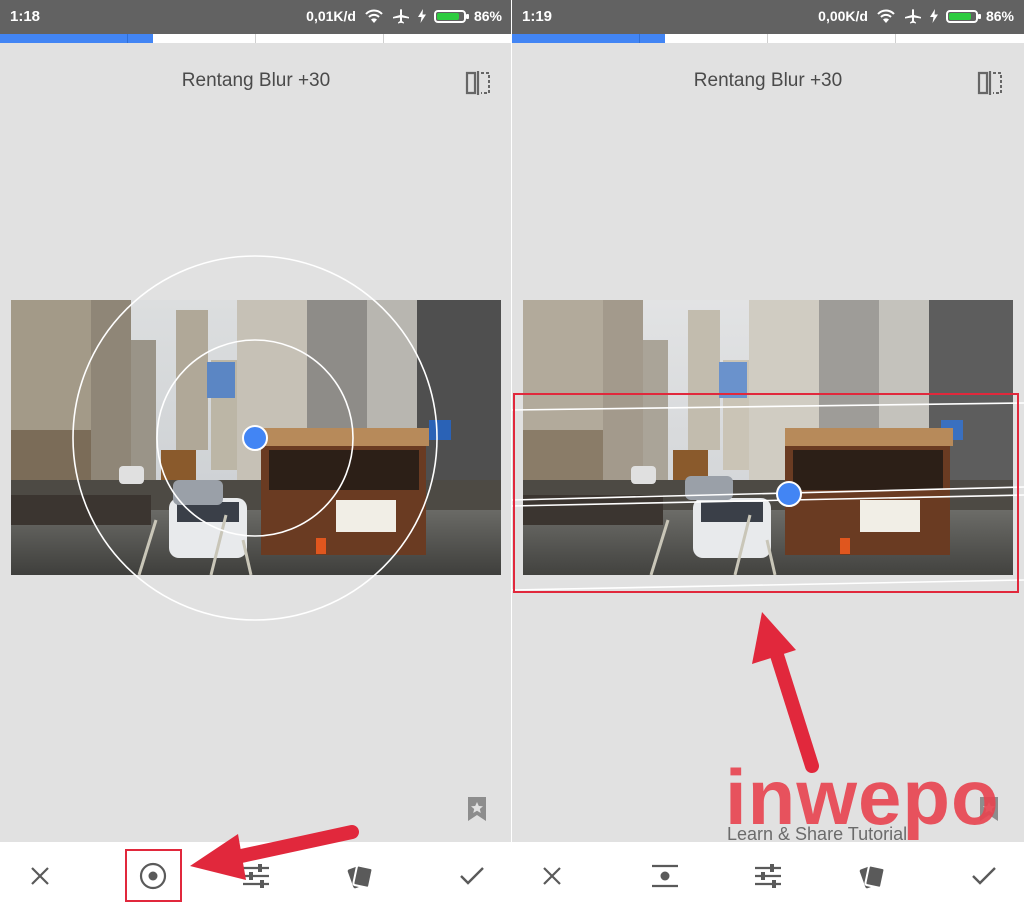  Describe the element at coordinates (477, 809) in the screenshot. I see `bookmark-star-icon` at that location.